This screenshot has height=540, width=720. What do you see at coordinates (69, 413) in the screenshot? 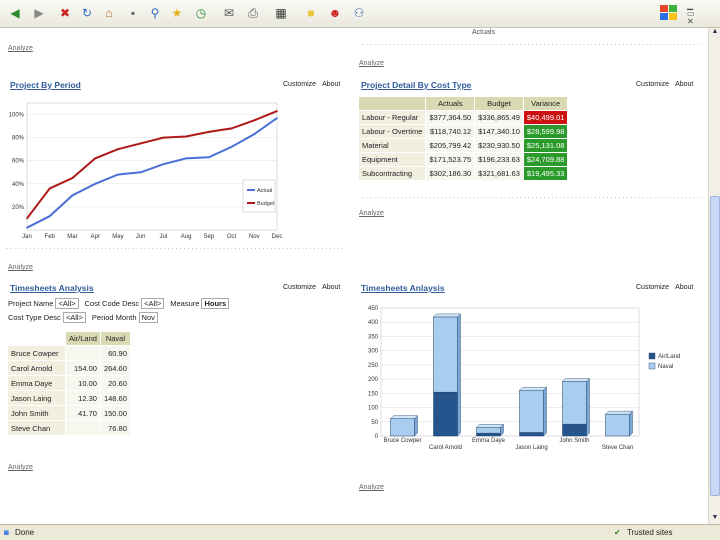
I see `table-row: John Smith 41.70 150.00` at bounding box center [69, 413].